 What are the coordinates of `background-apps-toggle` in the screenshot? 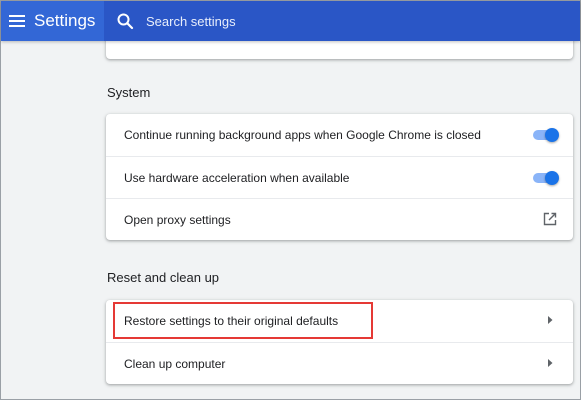 It's located at (545, 135).